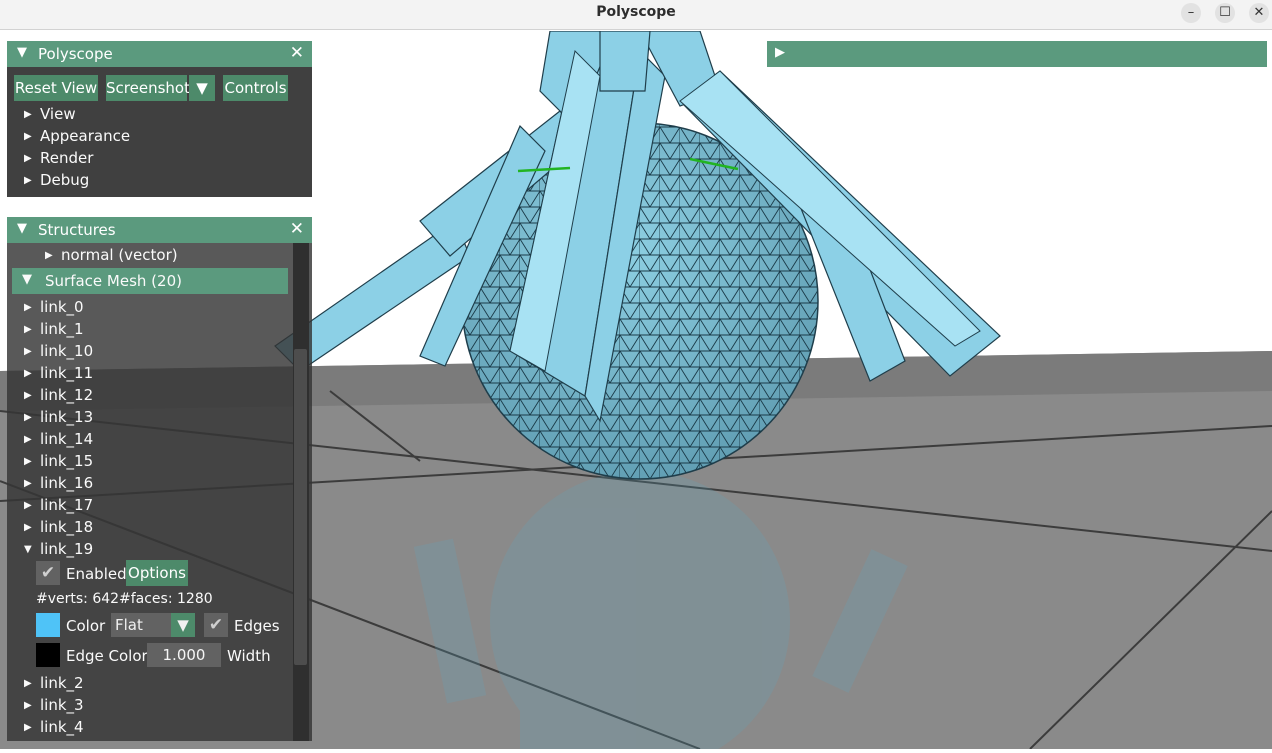 Image resolution: width=1272 pixels, height=753 pixels. What do you see at coordinates (255, 88) in the screenshot?
I see `controls-button: Controls` at bounding box center [255, 88].